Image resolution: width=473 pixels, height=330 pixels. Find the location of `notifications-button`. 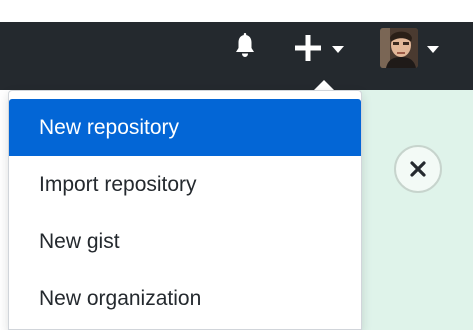

notifications-button is located at coordinates (245, 46).